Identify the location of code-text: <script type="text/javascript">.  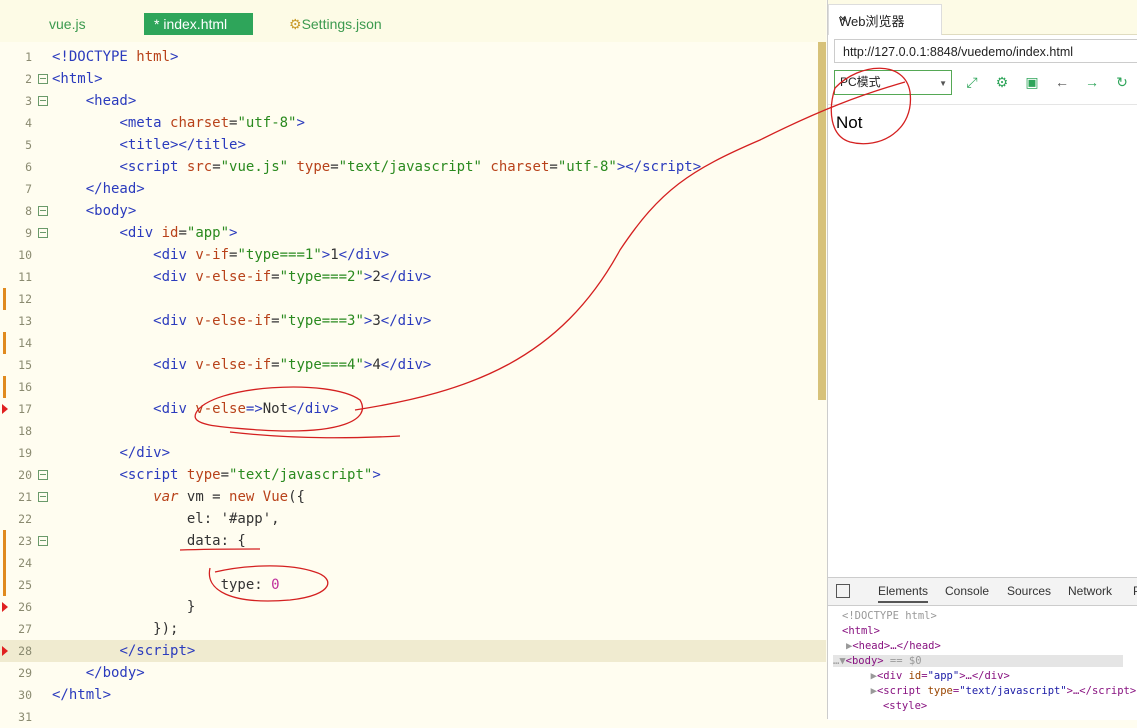
(216, 475).